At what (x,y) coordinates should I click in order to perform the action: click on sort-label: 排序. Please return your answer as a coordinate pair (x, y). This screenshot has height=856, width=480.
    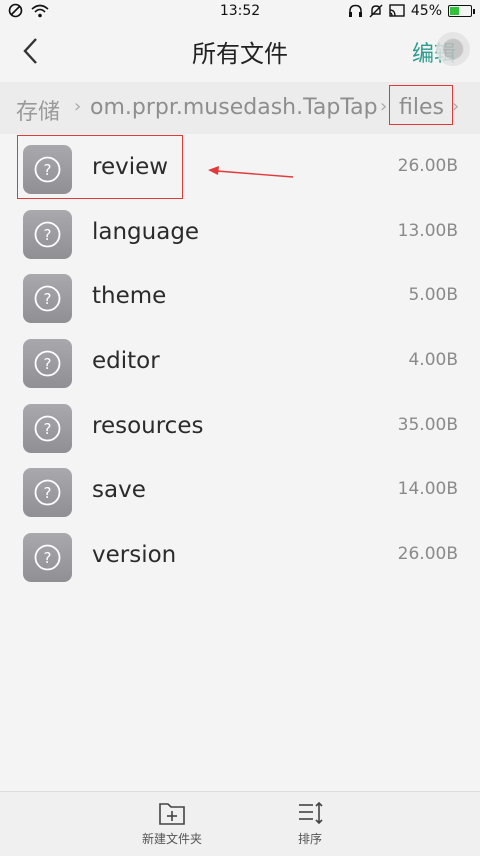
    Looking at the image, I should click on (309, 839).